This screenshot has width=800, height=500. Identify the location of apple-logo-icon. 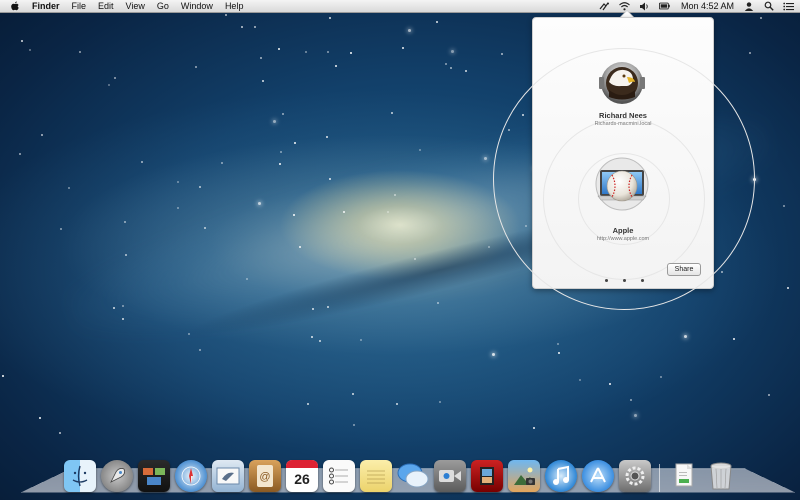
(15, 6).